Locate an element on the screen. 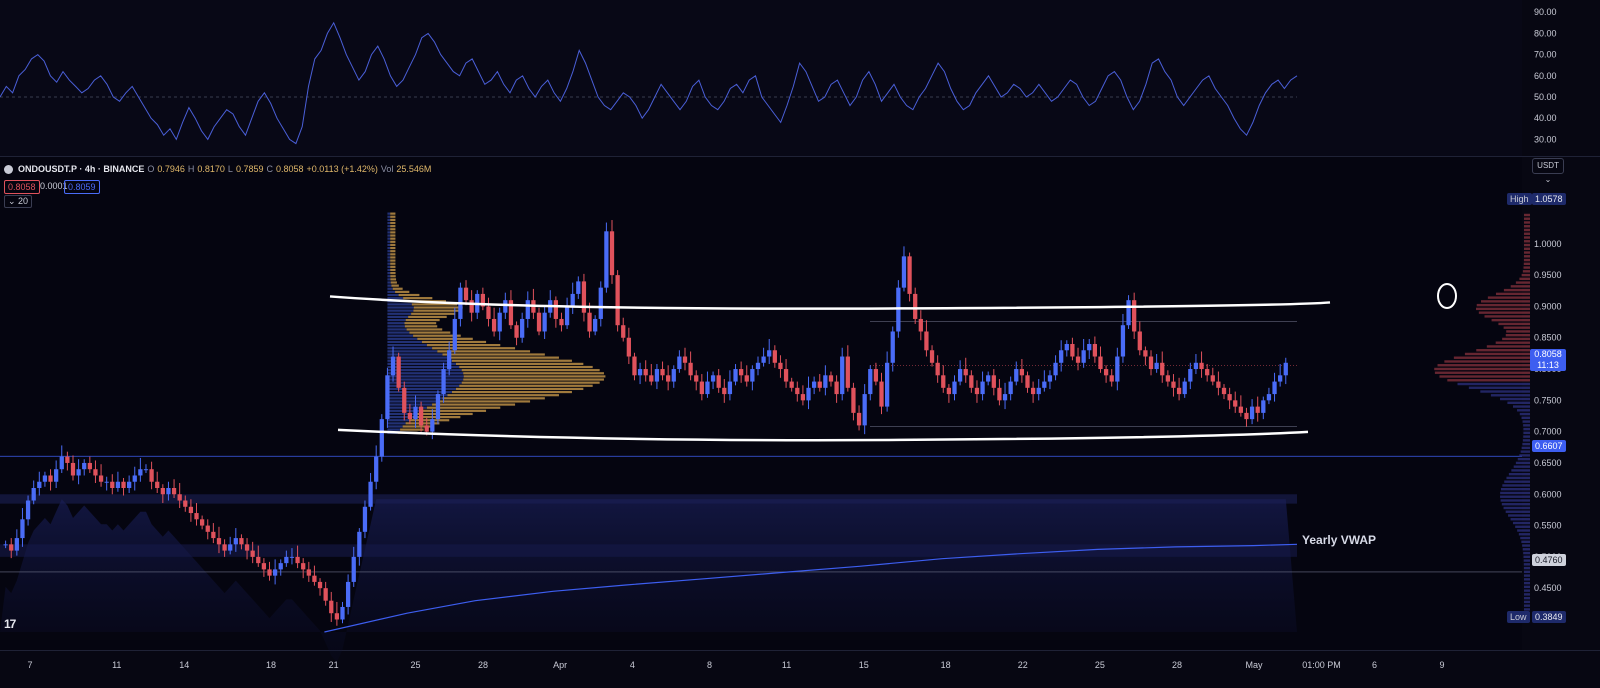 This screenshot has height=688, width=1600. level2-price-tag: 0.4760 is located at coordinates (1549, 560).